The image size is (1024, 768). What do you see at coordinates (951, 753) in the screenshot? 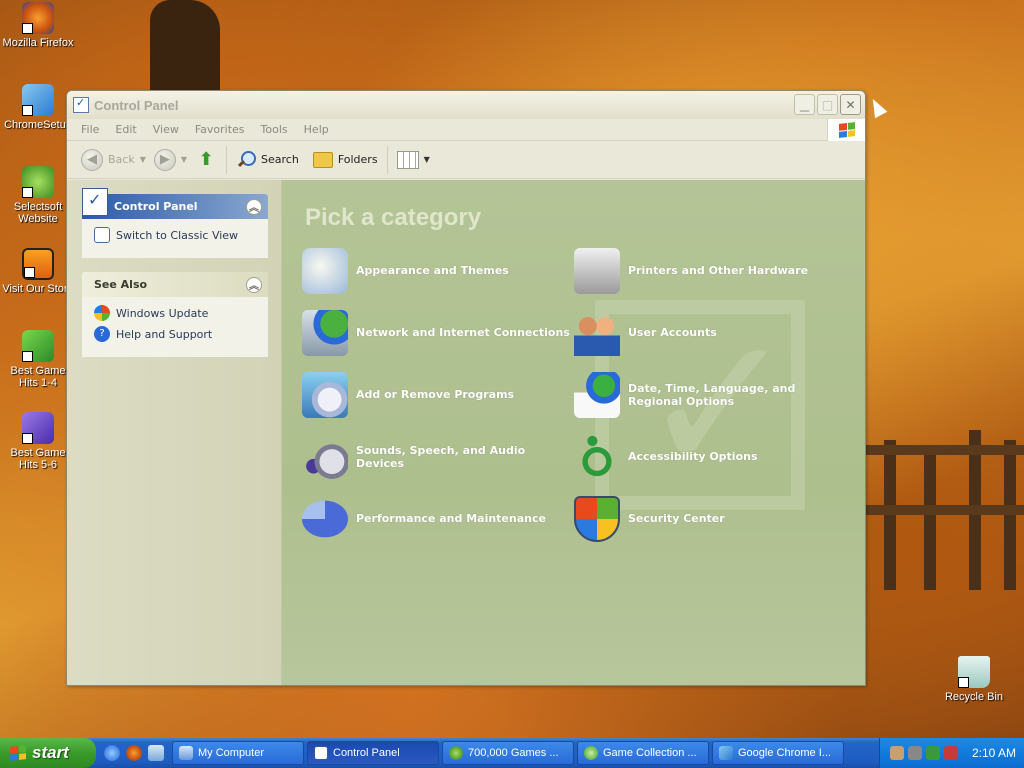
I see `tray-security-shield-icon` at bounding box center [951, 753].